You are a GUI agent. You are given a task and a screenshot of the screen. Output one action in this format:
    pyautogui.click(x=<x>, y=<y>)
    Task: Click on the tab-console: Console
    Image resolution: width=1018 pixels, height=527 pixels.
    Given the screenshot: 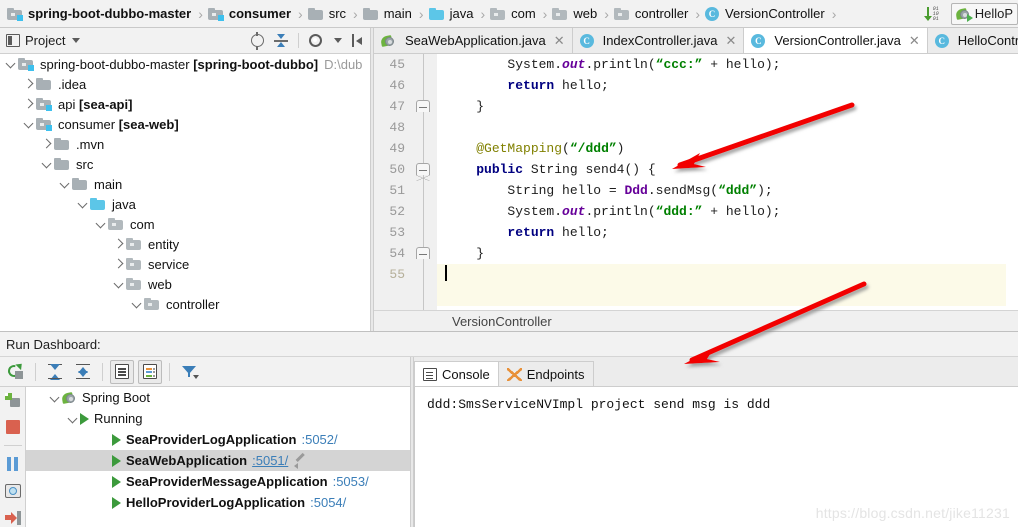 What is the action you would take?
    pyautogui.click(x=456, y=373)
    